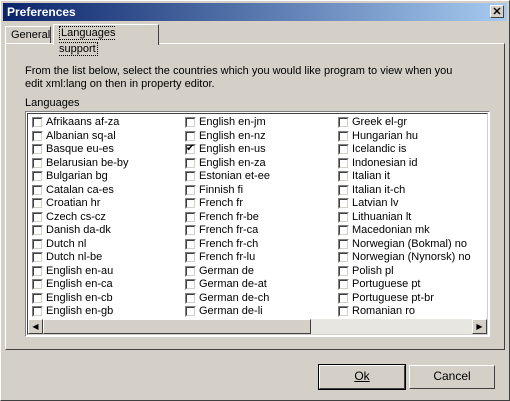 This screenshot has width=510, height=401. Describe the element at coordinates (79, 218) in the screenshot. I see `language-item: Czech cs-cz` at that location.